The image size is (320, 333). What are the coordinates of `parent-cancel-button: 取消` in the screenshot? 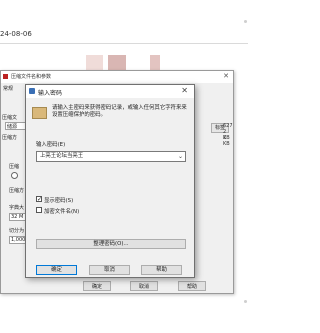 It's located at (144, 286).